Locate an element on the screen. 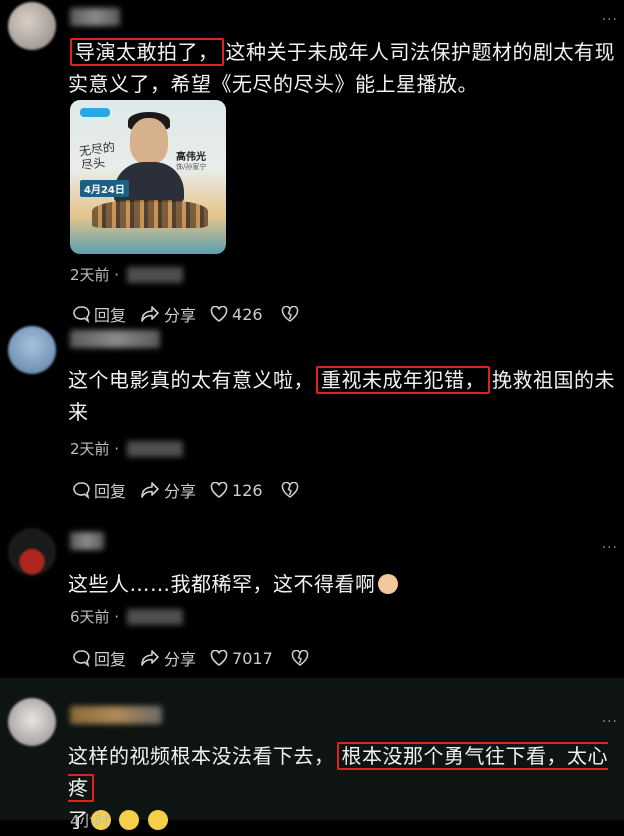  platform-logo is located at coordinates (95, 112).